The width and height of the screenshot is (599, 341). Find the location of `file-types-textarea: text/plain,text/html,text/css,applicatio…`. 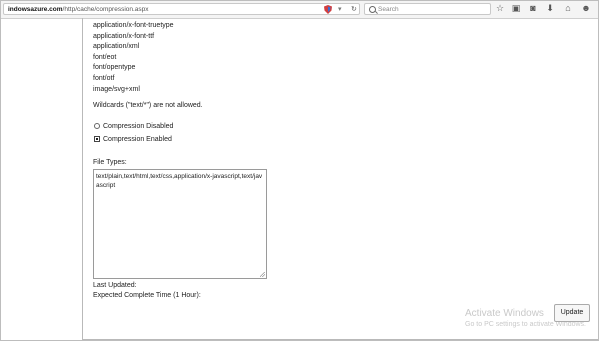

file-types-textarea: text/plain,text/html,text/css,applicatio… is located at coordinates (180, 224).